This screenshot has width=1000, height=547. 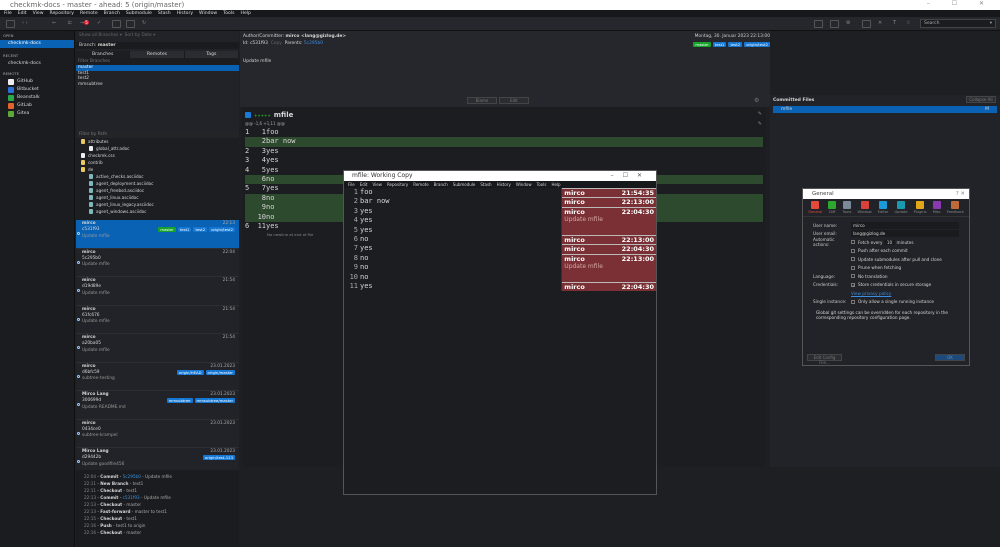 I want to click on push-icon: ⇒5, so click(x=84, y=24).